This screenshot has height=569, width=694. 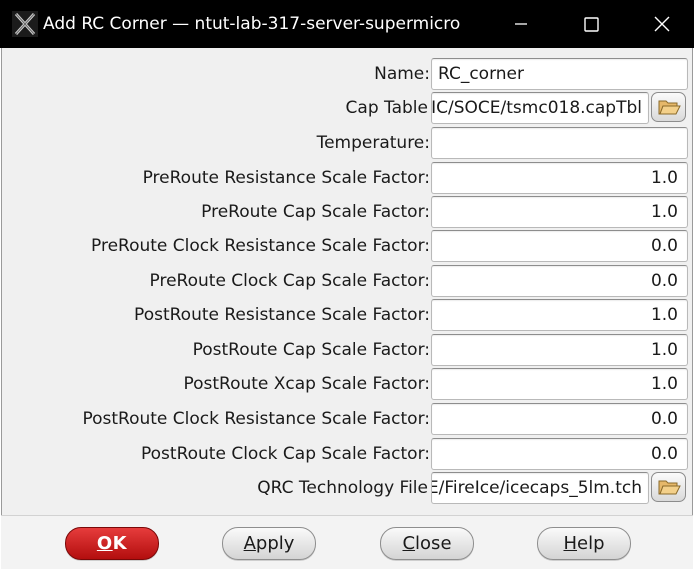 I want to click on apply-label-rest: pply, so click(x=275, y=543).